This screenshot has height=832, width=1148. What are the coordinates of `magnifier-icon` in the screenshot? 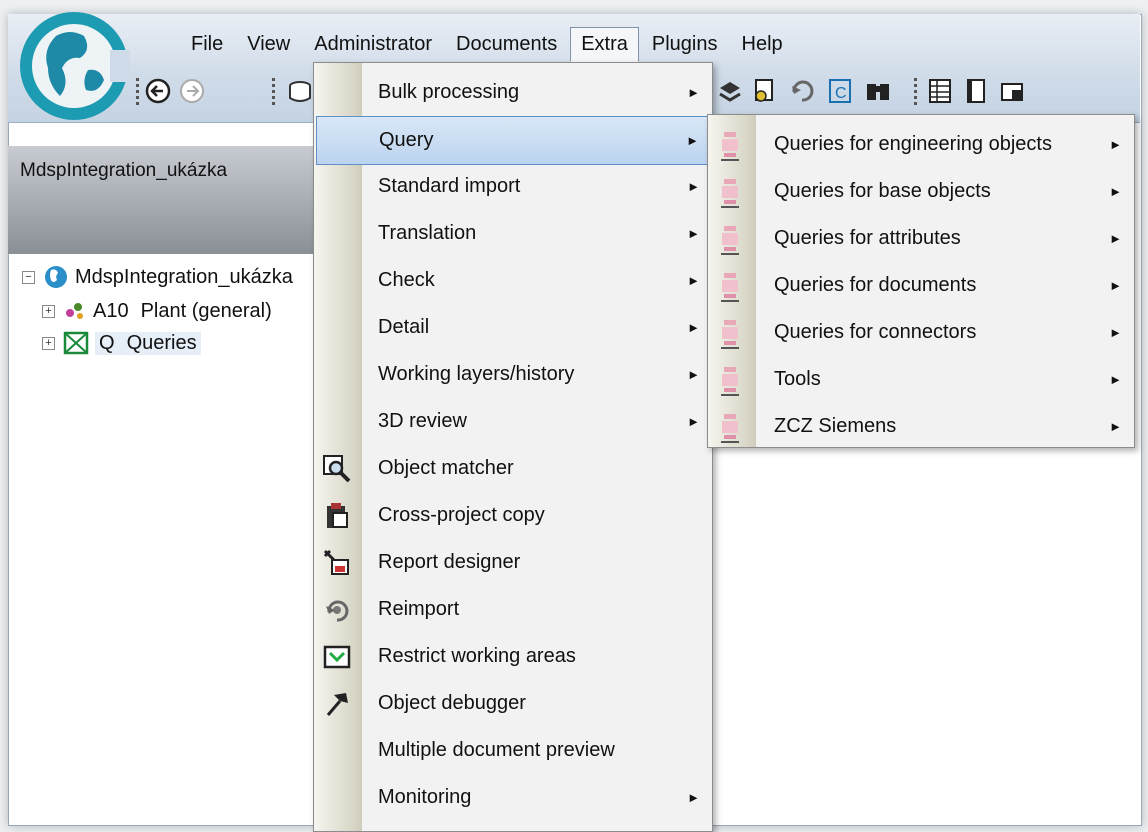 It's located at (337, 469).